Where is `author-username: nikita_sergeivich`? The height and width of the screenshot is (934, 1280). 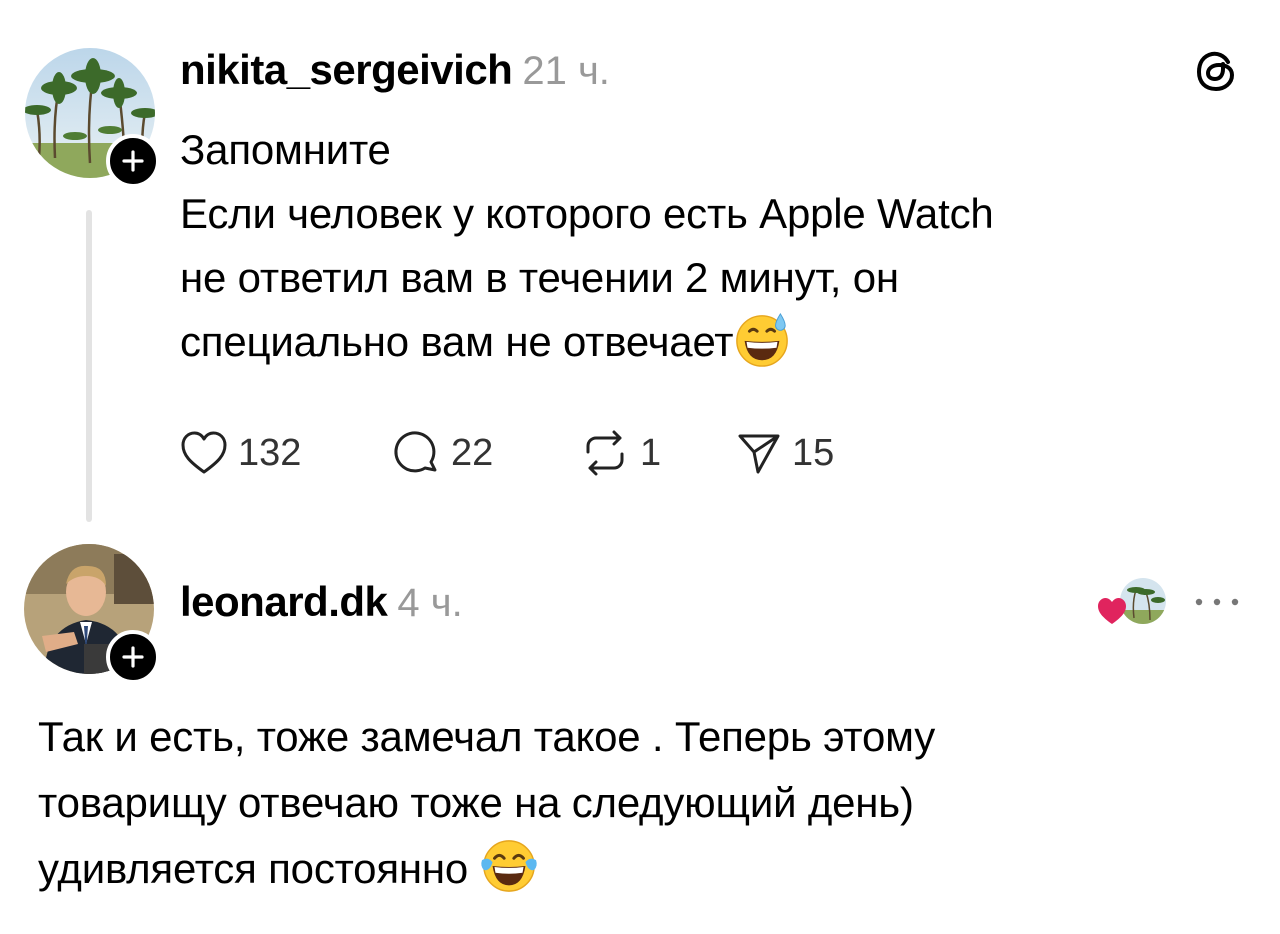 author-username: nikita_sergeivich is located at coordinates (346, 70).